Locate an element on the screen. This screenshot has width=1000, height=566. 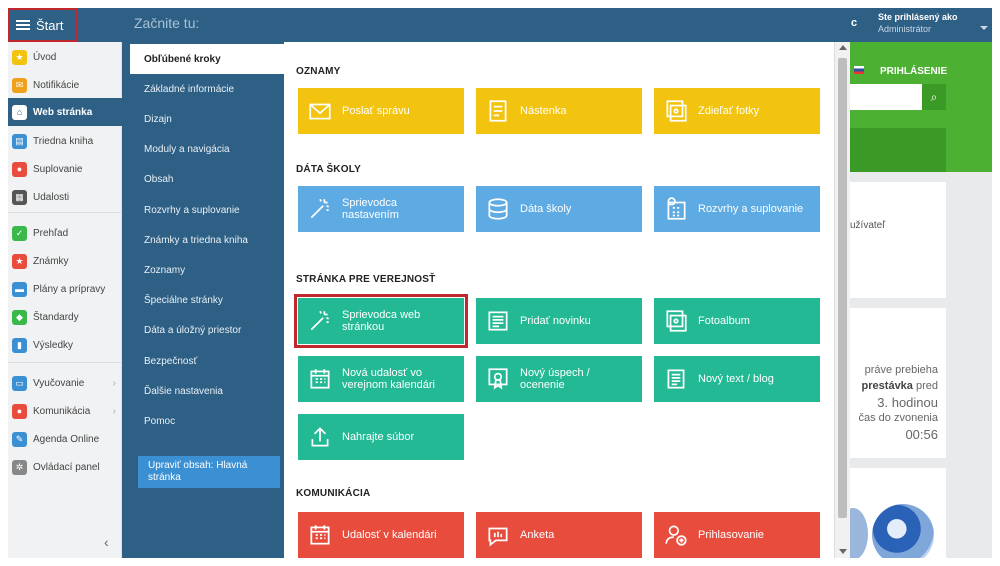
category-item: Bezpečnosť is located at coordinates (203, 361).